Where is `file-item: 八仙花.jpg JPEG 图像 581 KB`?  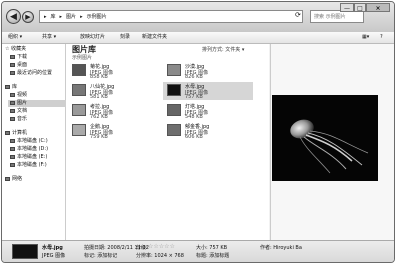 file-item: 八仙花.jpg JPEG 图像 581 KB is located at coordinates (113, 91).